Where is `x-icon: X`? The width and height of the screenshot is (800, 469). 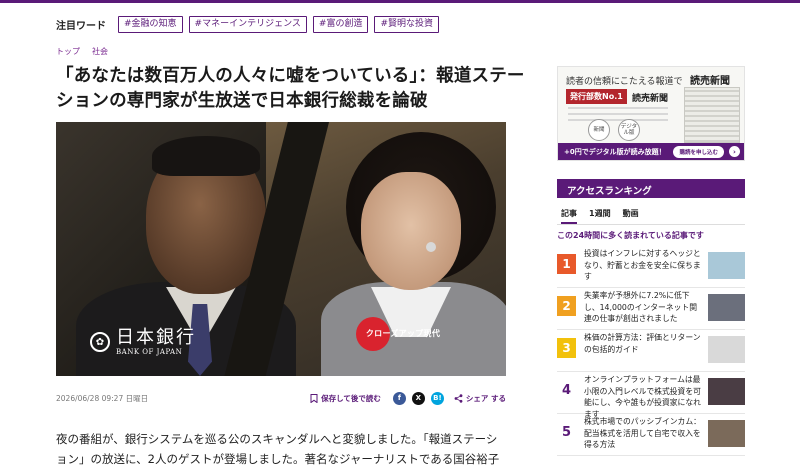 x-icon: X is located at coordinates (418, 398).